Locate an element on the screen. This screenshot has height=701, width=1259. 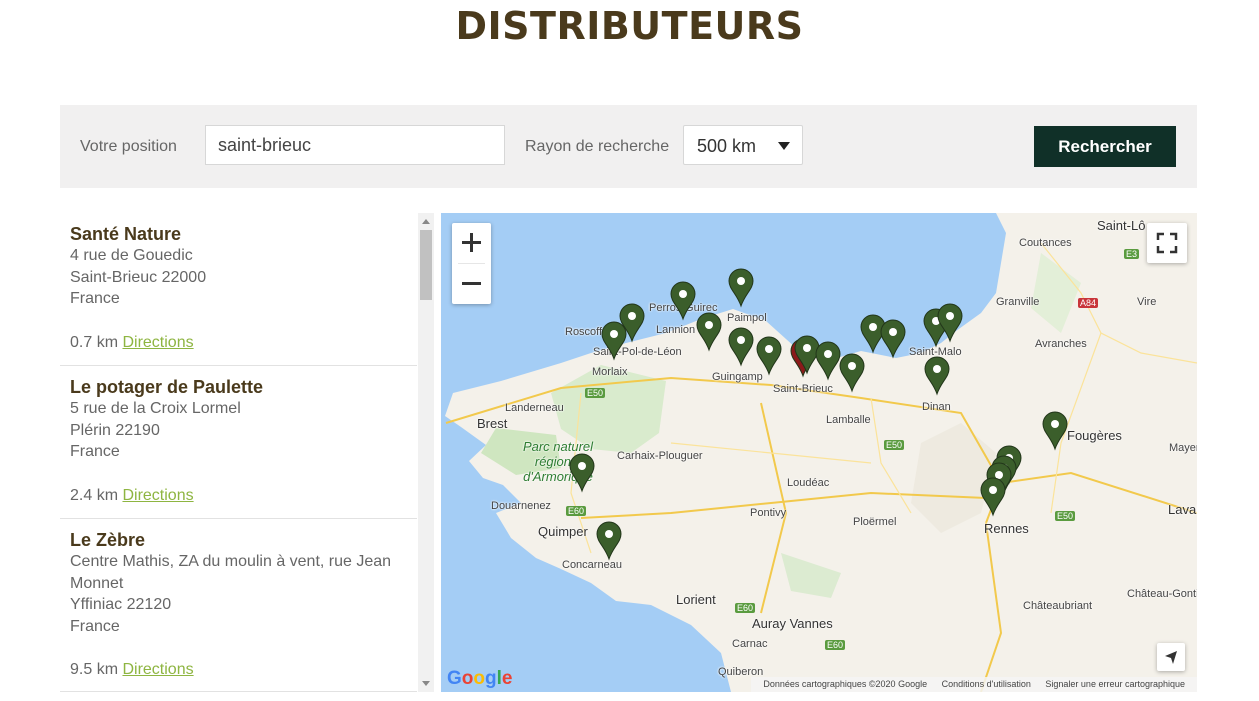
map-data-credit: Données cartographiques ©2020 Google is located at coordinates (845, 684).